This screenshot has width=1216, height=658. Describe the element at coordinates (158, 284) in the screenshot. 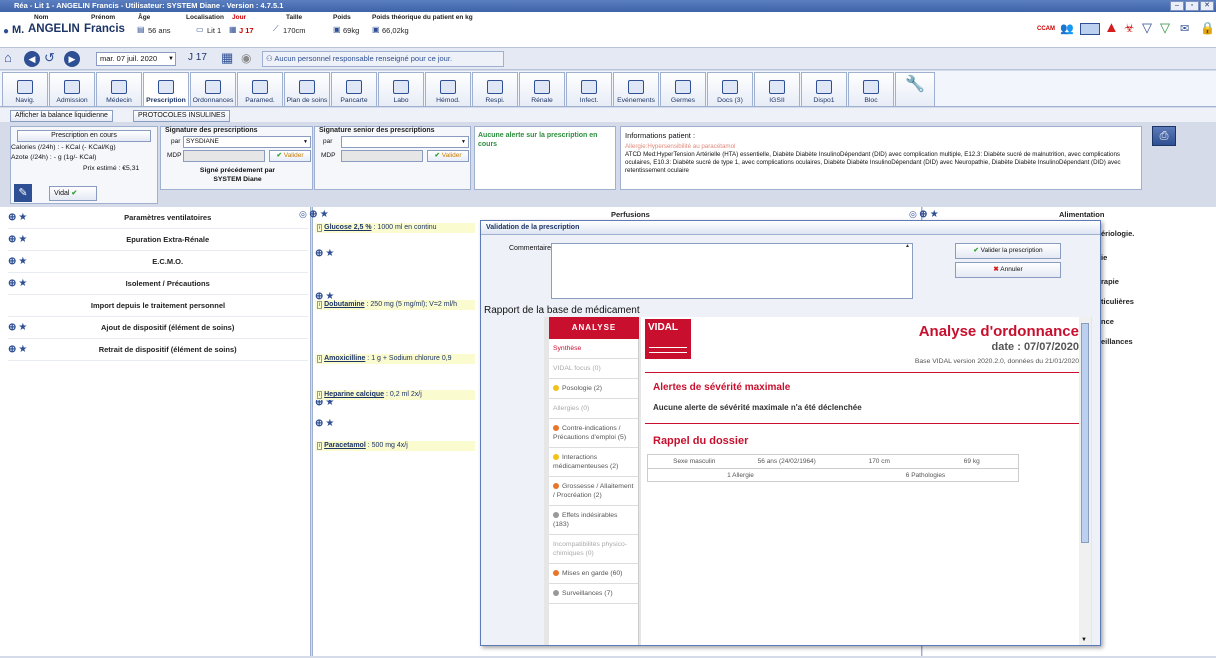

I see `left-row: ⊕ ★ Isolement / Précautions` at that location.